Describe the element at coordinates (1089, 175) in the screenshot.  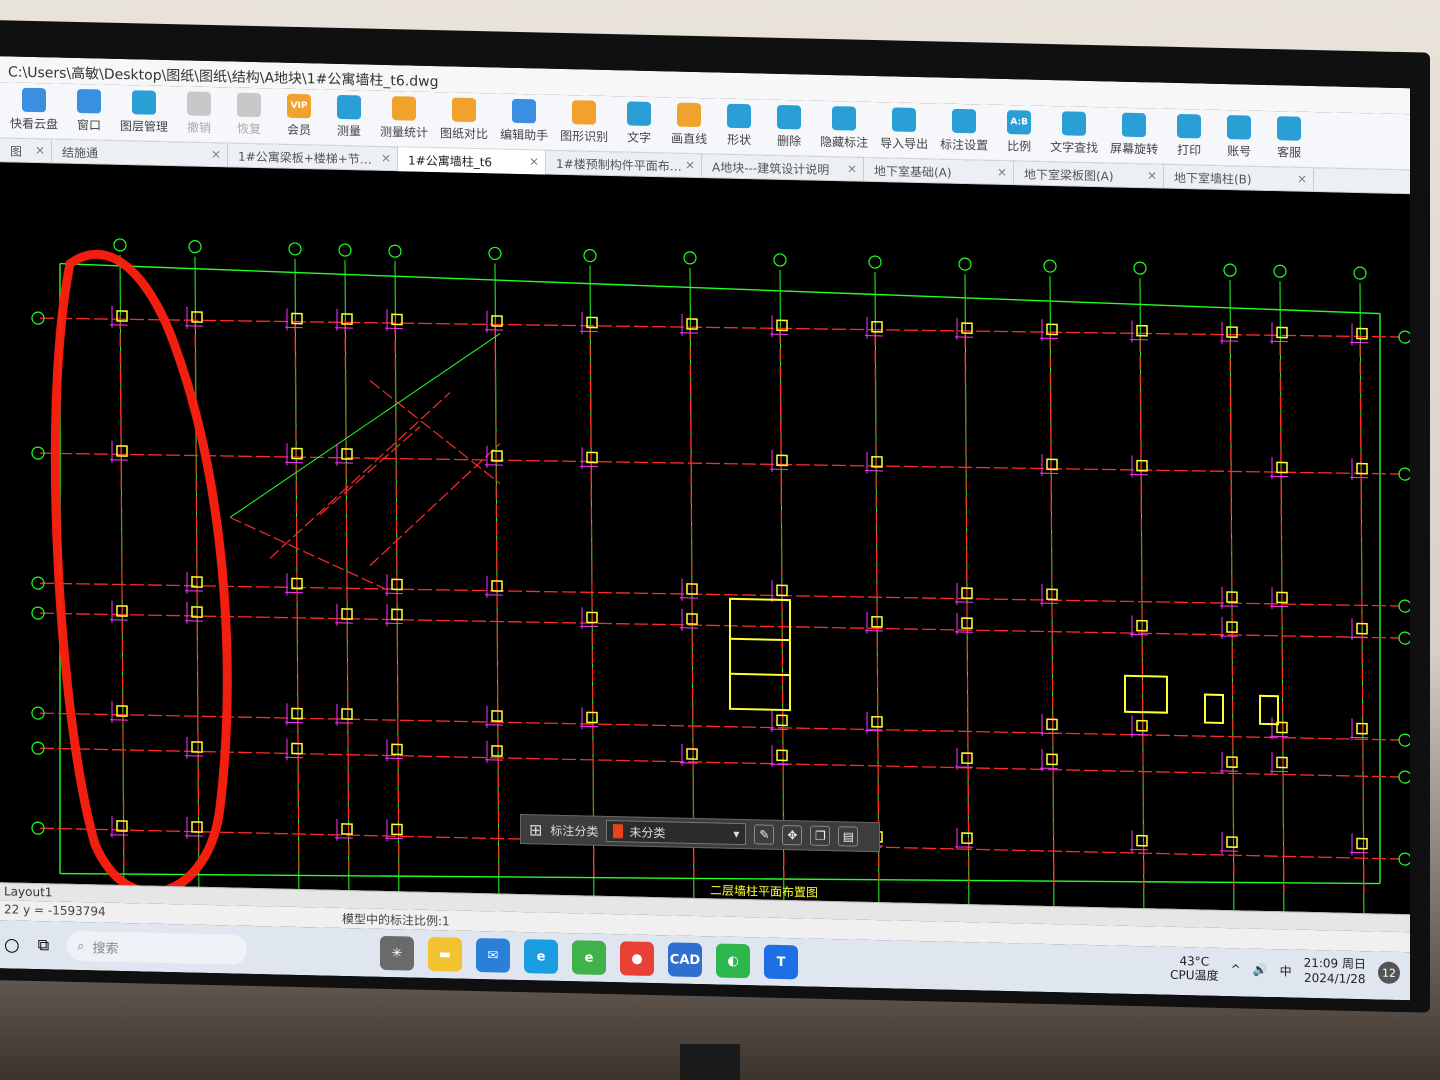
I see `document-tab: 地下室梁板图(A) ×` at that location.